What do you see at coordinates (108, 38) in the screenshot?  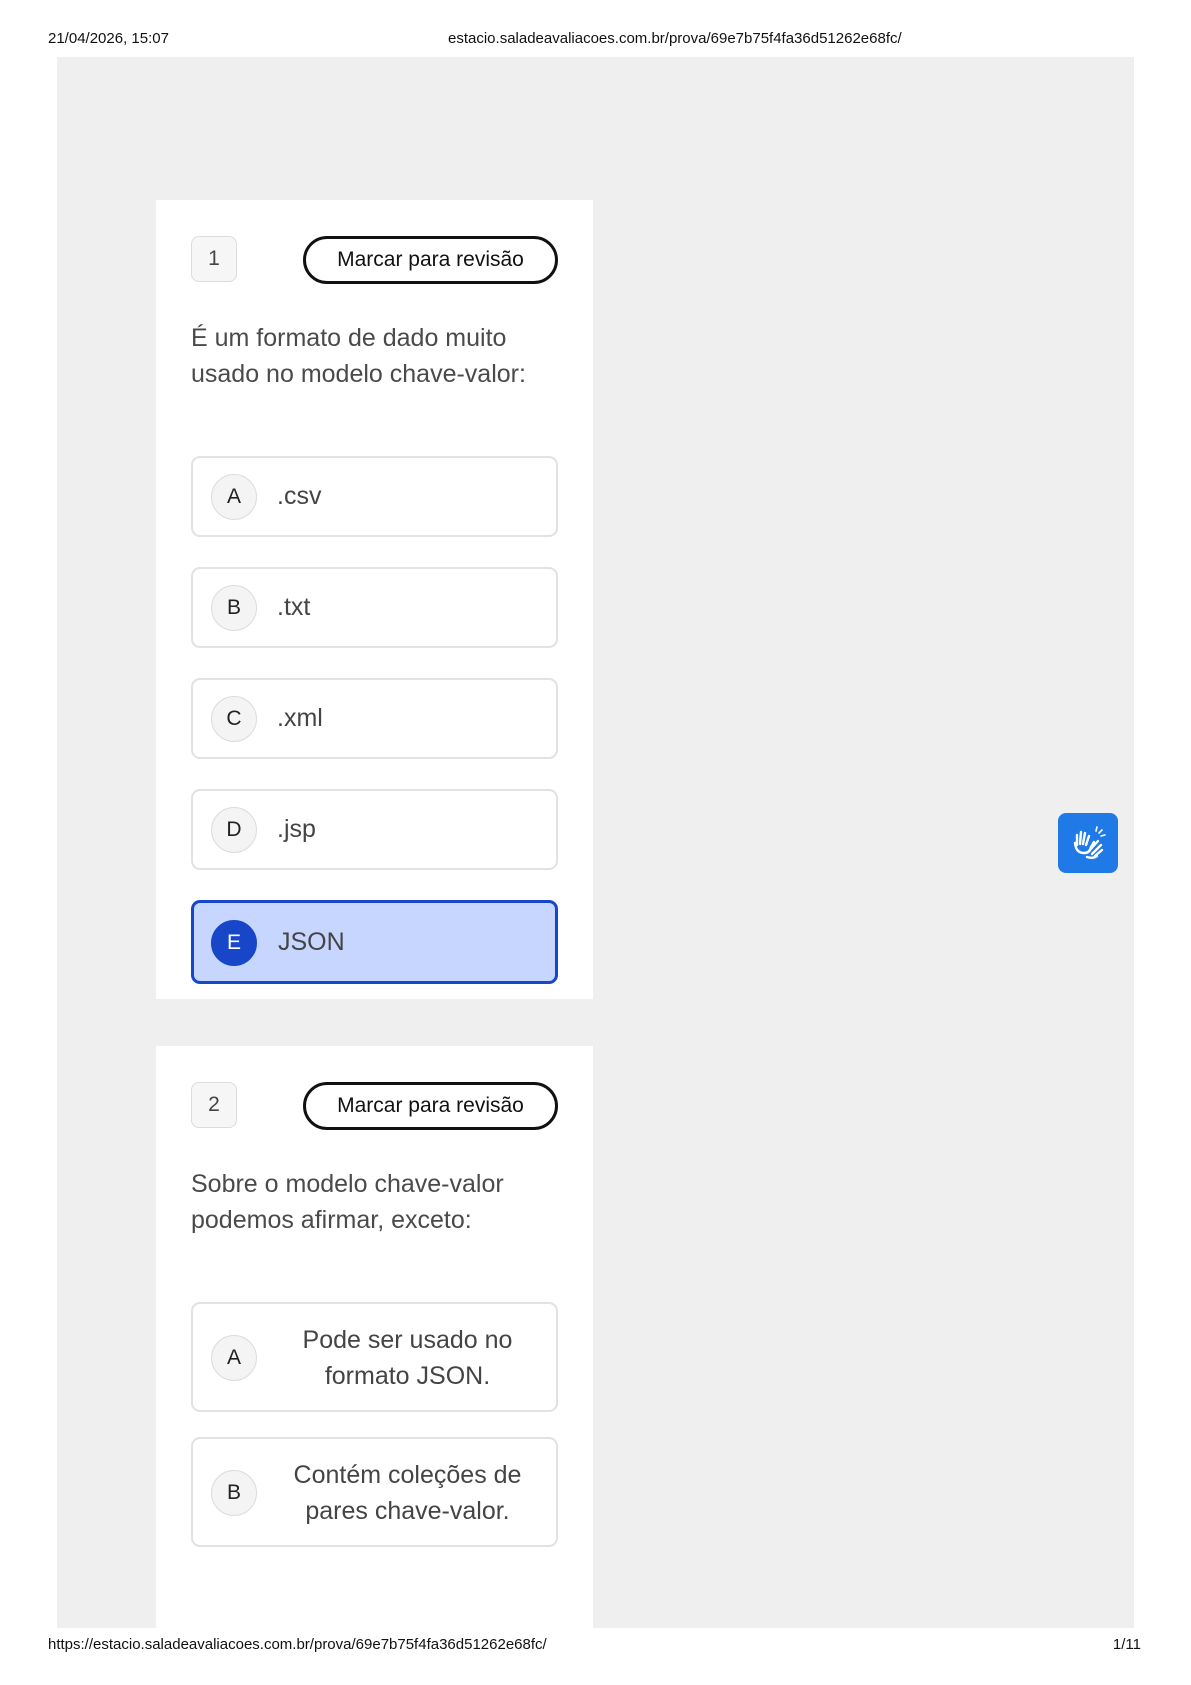 I see `print-datetime: 21/04/2026, 15:07` at bounding box center [108, 38].